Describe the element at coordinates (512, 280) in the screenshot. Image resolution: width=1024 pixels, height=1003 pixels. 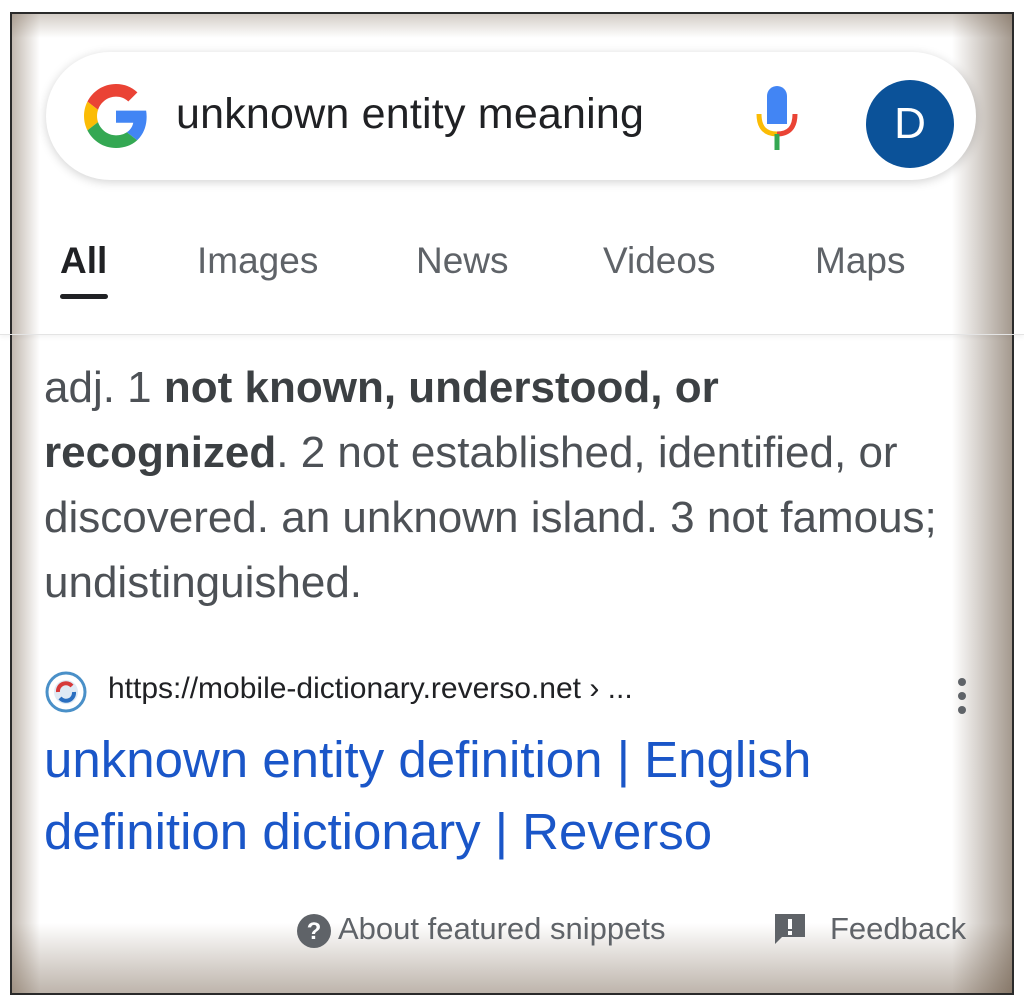
I see `search-tabs: All Images News Videos Maps` at that location.